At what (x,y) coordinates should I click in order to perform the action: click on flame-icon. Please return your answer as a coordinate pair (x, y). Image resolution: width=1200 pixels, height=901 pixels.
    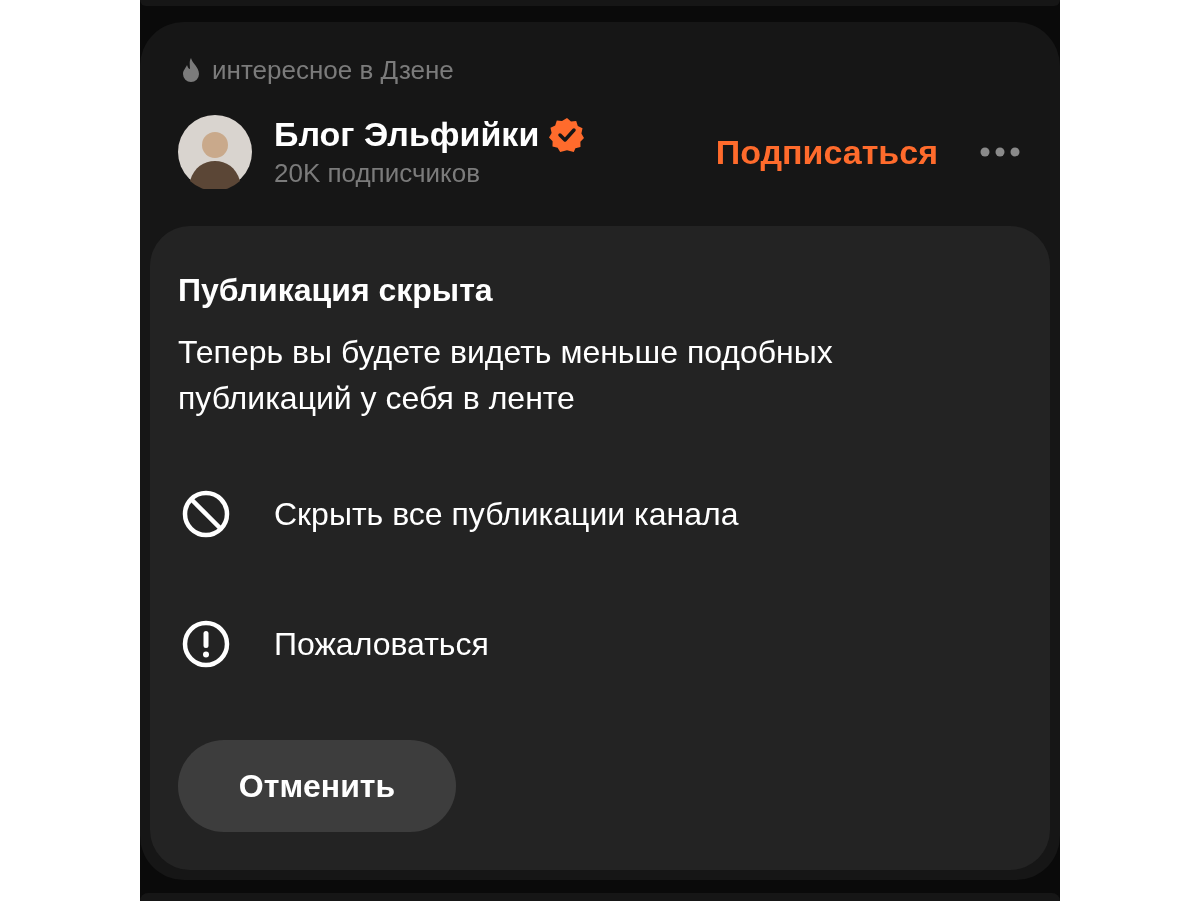
    Looking at the image, I should click on (191, 70).